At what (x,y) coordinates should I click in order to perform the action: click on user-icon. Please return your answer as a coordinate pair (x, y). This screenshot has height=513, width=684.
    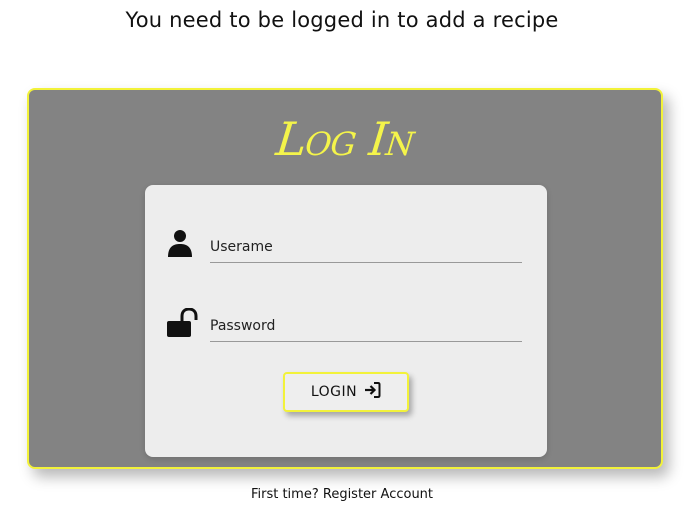
    Looking at the image, I should click on (181, 243).